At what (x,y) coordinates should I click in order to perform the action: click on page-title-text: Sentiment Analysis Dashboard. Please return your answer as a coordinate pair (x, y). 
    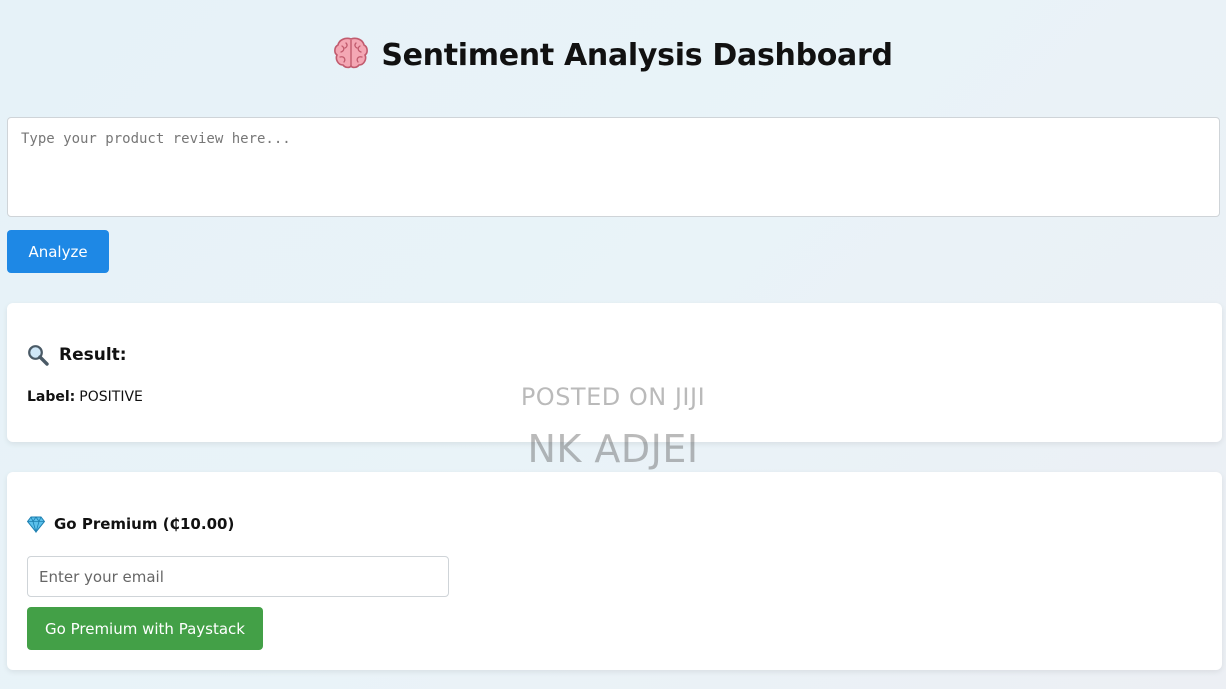
    Looking at the image, I should click on (637, 55).